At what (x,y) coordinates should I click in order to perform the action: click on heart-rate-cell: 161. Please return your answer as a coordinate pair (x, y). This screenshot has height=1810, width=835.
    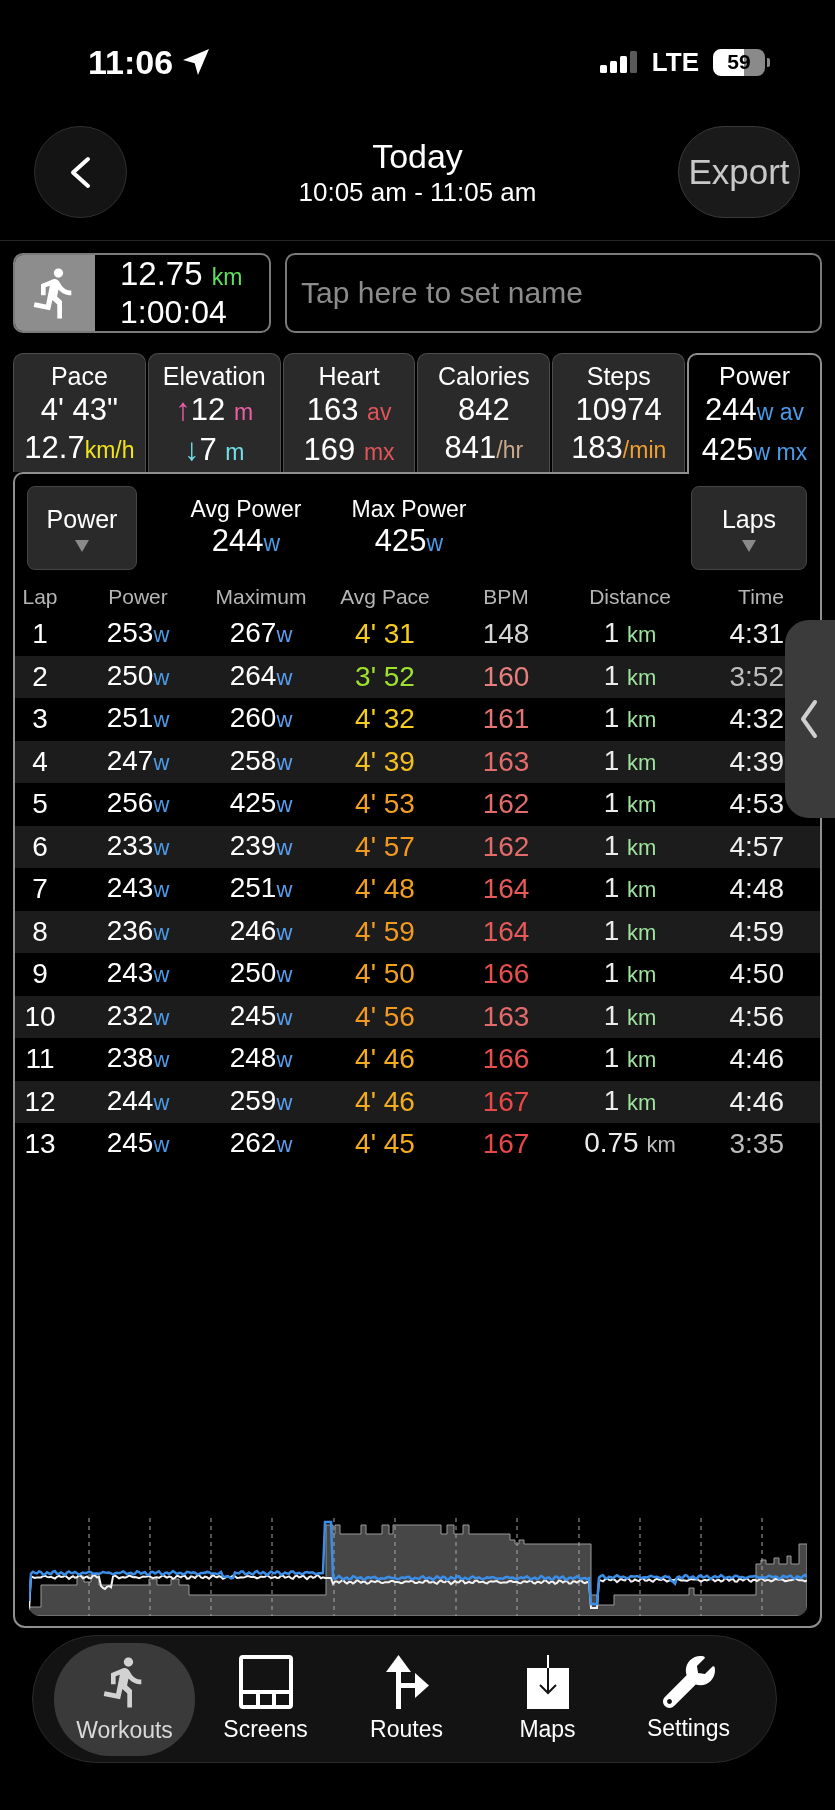
    Looking at the image, I should click on (506, 719).